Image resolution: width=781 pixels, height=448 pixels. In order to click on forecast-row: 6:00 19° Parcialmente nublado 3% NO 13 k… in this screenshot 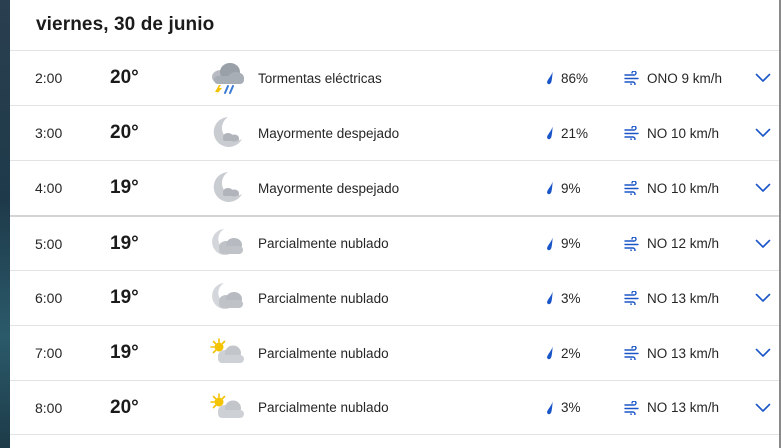, I will do `click(394, 297)`.